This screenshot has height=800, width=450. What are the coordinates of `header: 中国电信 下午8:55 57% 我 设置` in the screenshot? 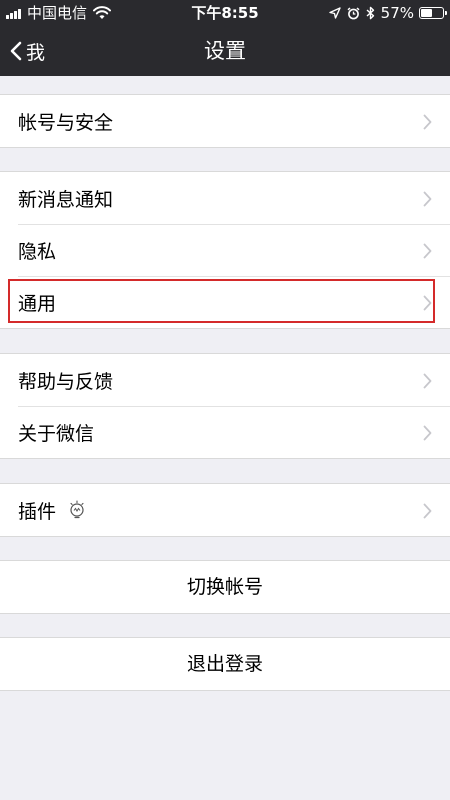 It's located at (225, 38).